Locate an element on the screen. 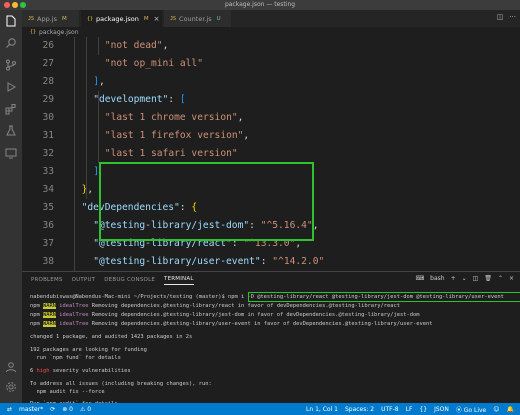 This screenshot has width=520, height=415. remote-indicator-icon: ⇄ is located at coordinates (9, 409).